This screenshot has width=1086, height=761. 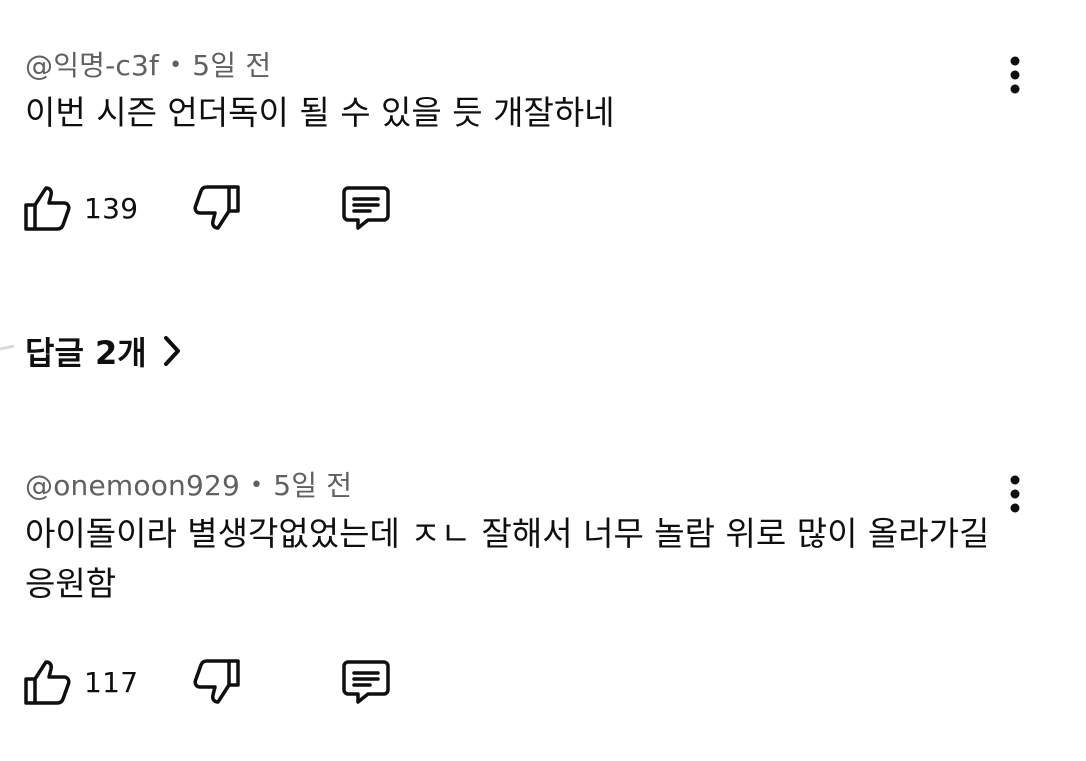 What do you see at coordinates (80, 682) in the screenshot?
I see `like-button: 117` at bounding box center [80, 682].